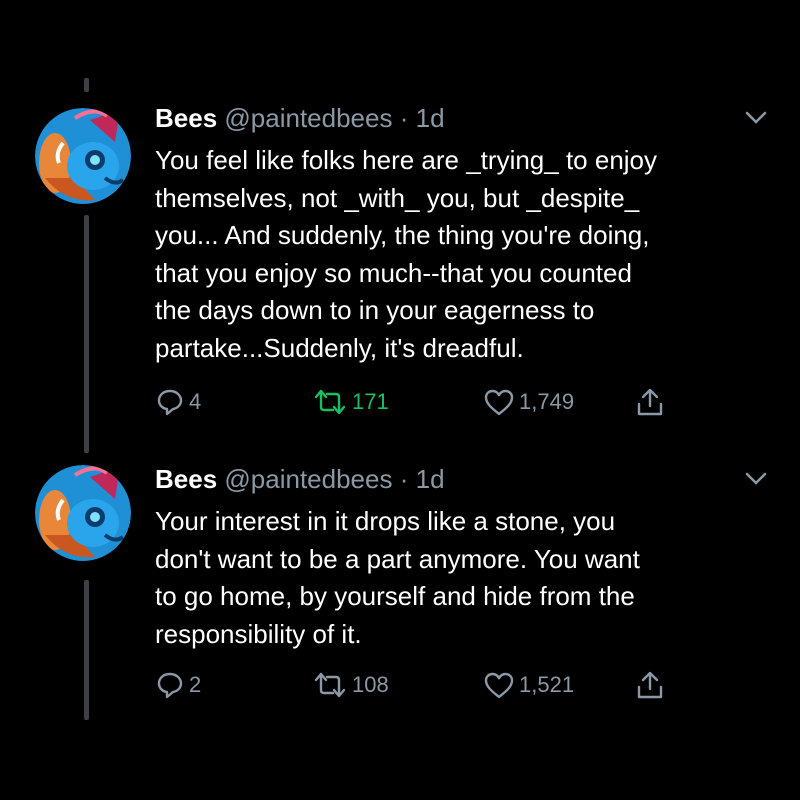 The height and width of the screenshot is (800, 800). I want to click on reply-icon, so click(170, 685).